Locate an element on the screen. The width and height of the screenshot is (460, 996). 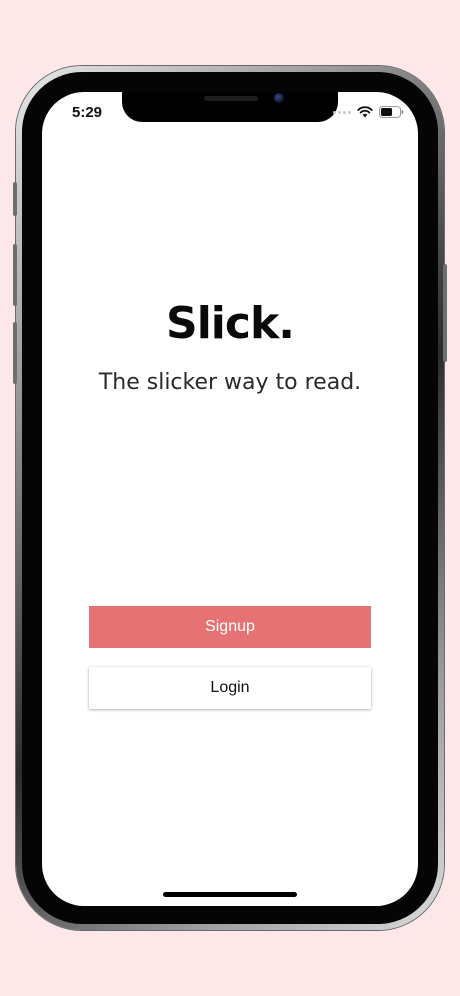
wifi-icon is located at coordinates (365, 112).